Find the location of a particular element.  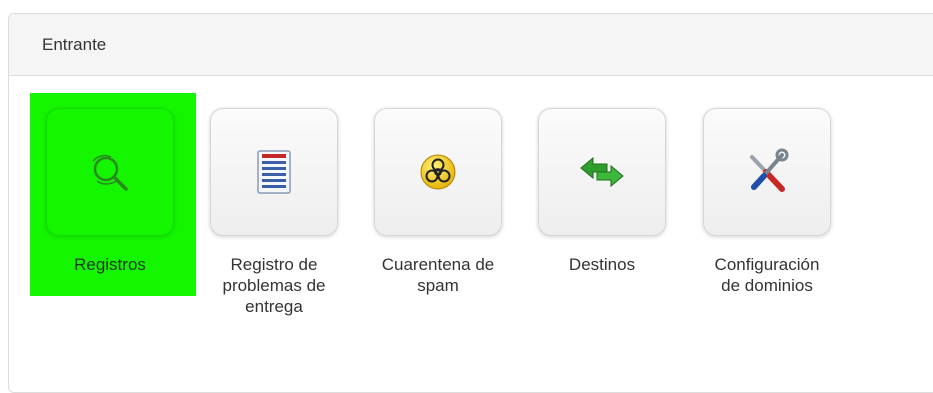

panel-title: Entrante is located at coordinates (74, 44).